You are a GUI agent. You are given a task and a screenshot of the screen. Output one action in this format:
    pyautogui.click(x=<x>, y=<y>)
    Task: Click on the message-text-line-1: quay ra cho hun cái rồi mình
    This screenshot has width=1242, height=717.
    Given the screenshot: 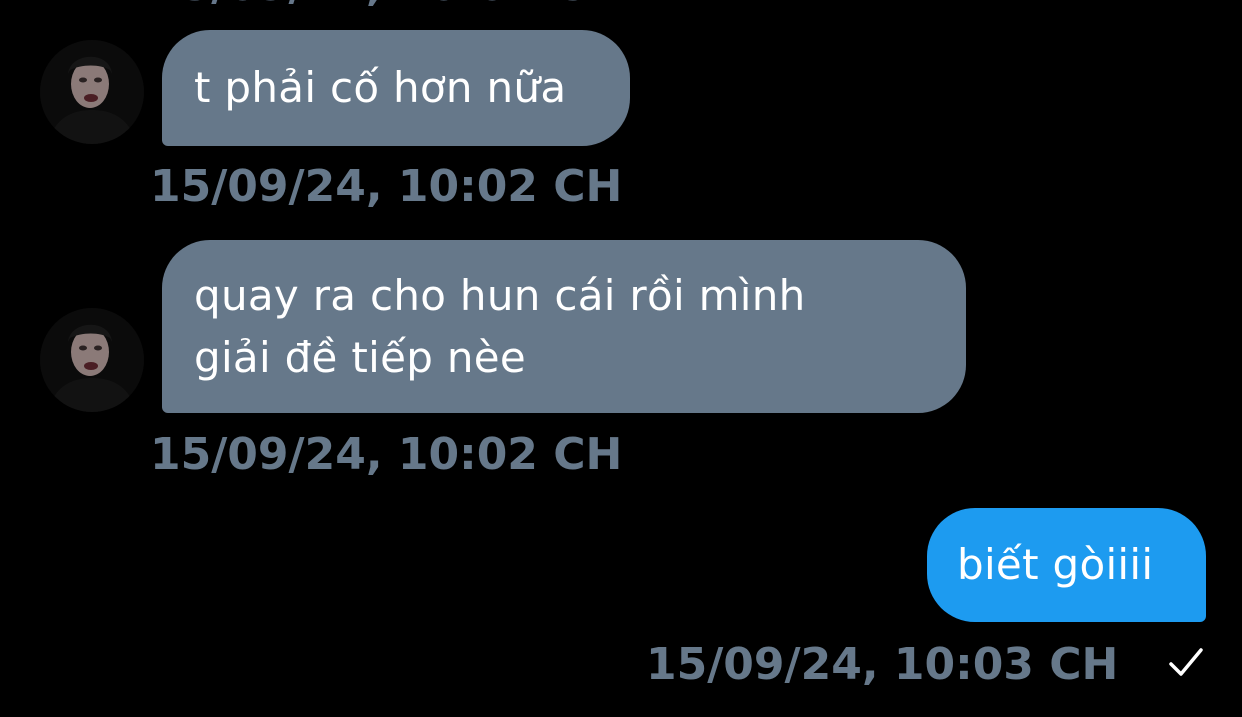 What is the action you would take?
    pyautogui.click(x=500, y=295)
    